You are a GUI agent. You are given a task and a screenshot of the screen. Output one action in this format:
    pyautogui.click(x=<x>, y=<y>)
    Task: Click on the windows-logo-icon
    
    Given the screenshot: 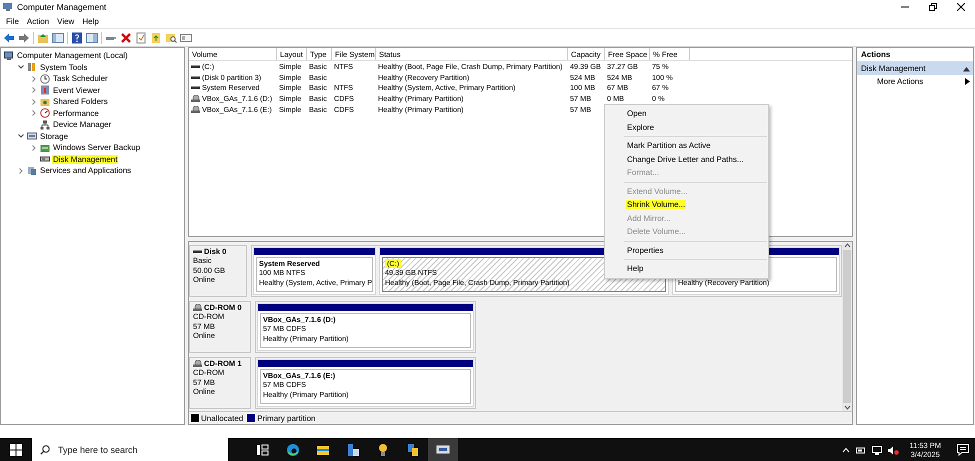 What is the action you would take?
    pyautogui.click(x=16, y=450)
    